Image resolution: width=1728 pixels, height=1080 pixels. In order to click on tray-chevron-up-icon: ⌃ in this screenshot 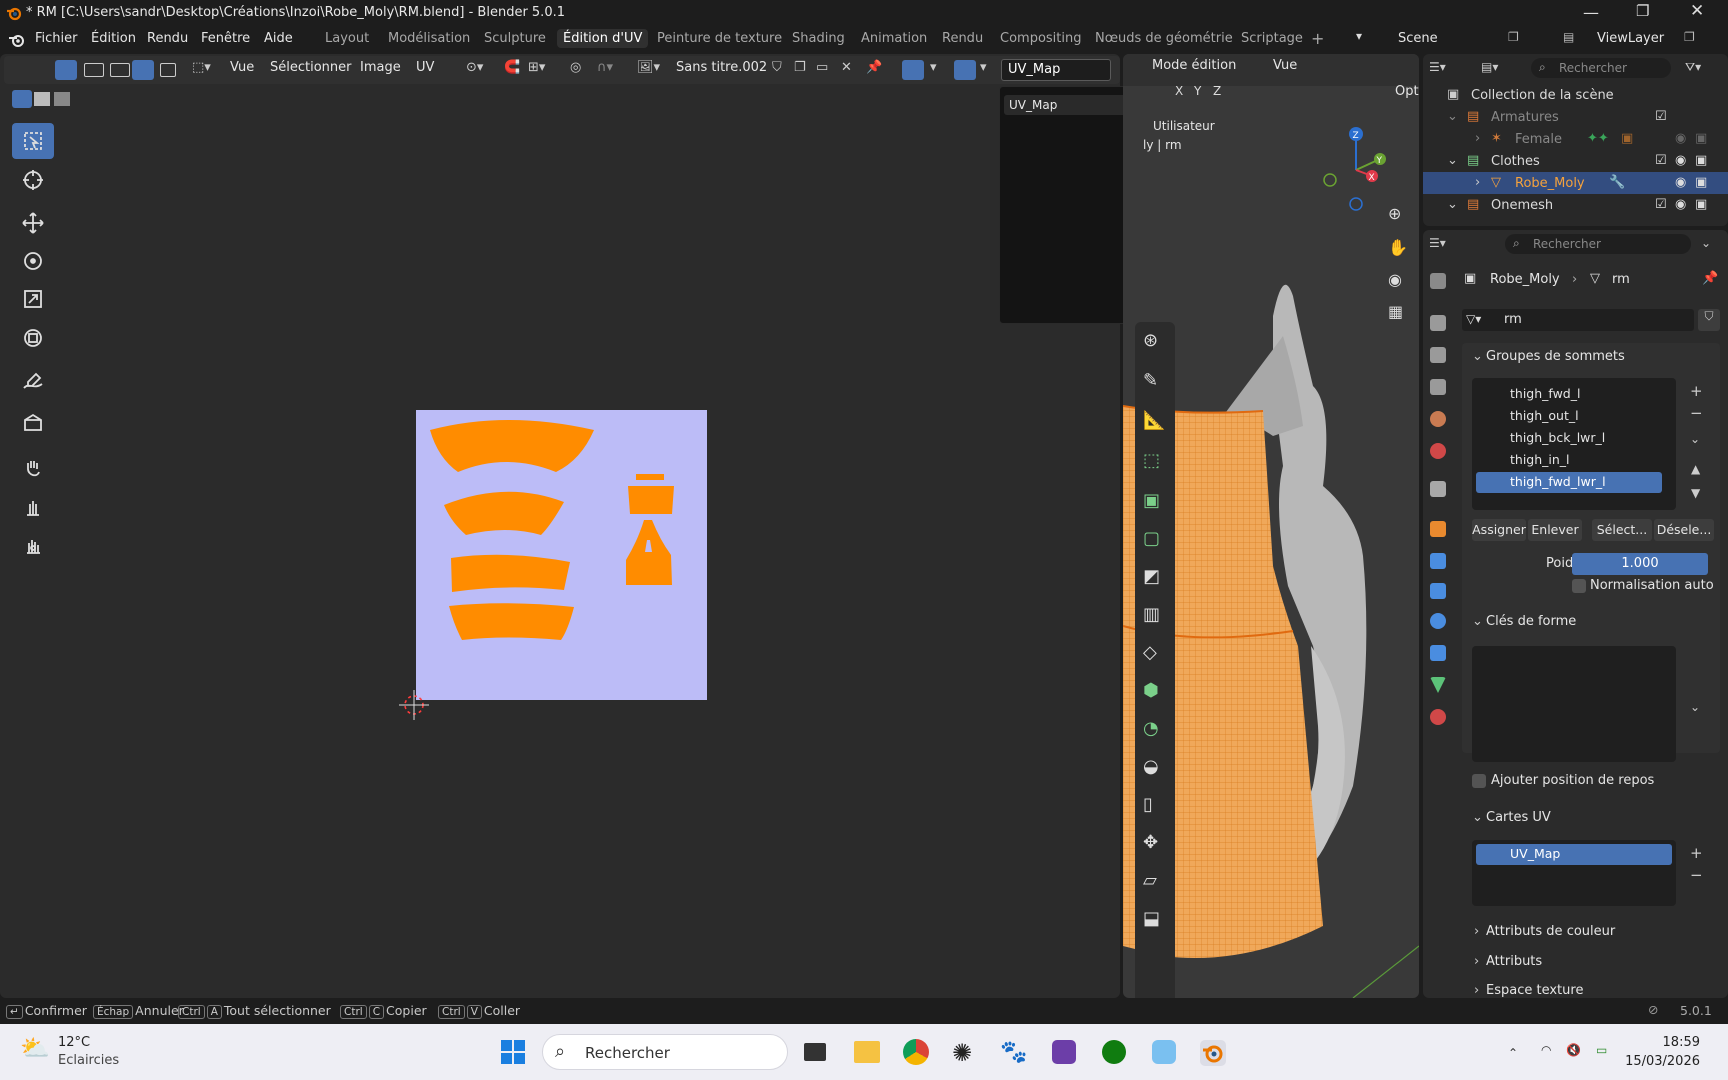, I will do `click(1513, 1053)`.